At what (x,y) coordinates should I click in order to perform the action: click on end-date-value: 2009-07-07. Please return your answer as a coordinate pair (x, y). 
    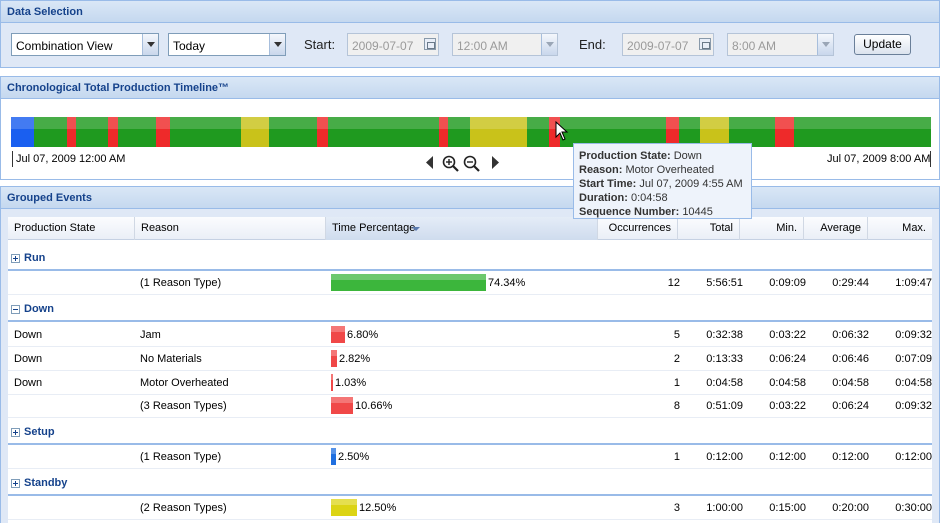
    Looking at the image, I should click on (658, 46).